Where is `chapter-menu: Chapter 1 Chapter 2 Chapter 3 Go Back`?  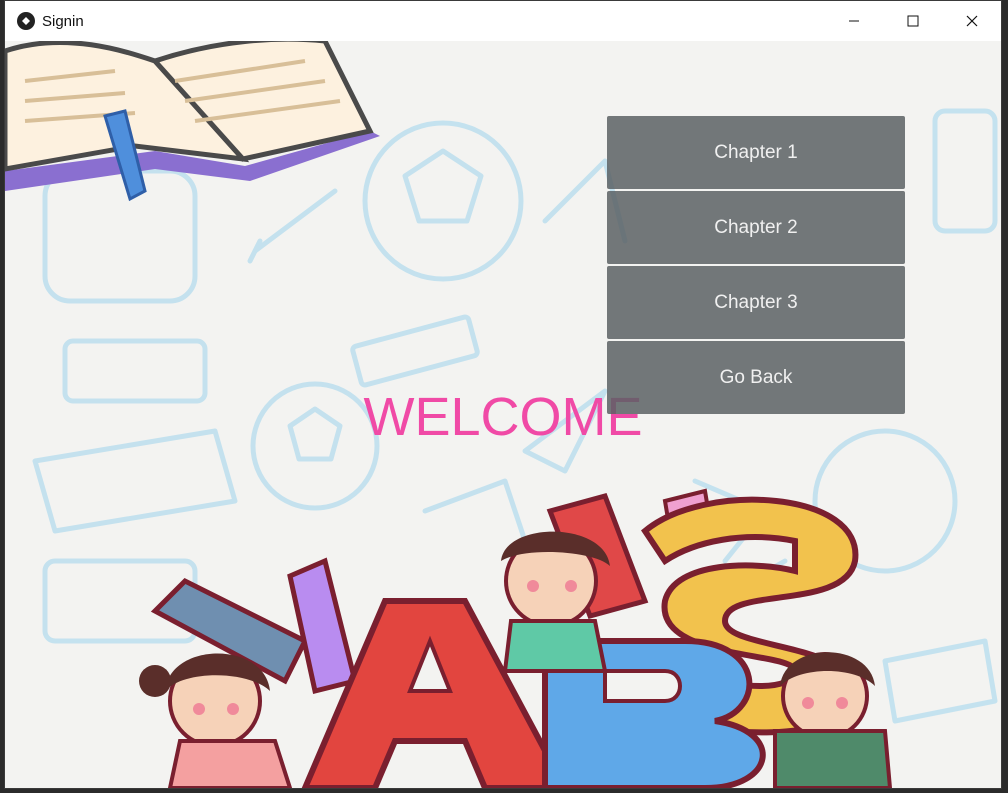
chapter-menu: Chapter 1 Chapter 2 Chapter 3 Go Back is located at coordinates (756, 266).